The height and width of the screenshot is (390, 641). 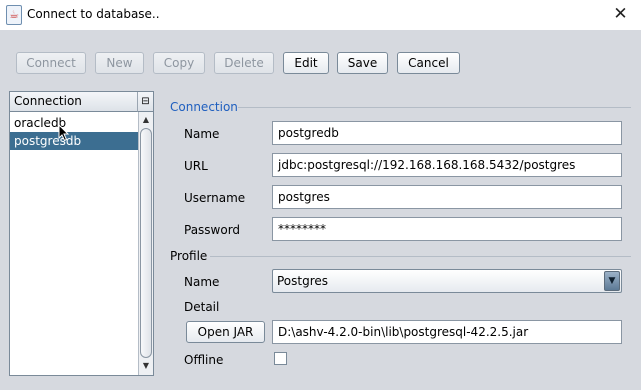 I want to click on java-cup-icon: ☕, so click(x=14, y=15).